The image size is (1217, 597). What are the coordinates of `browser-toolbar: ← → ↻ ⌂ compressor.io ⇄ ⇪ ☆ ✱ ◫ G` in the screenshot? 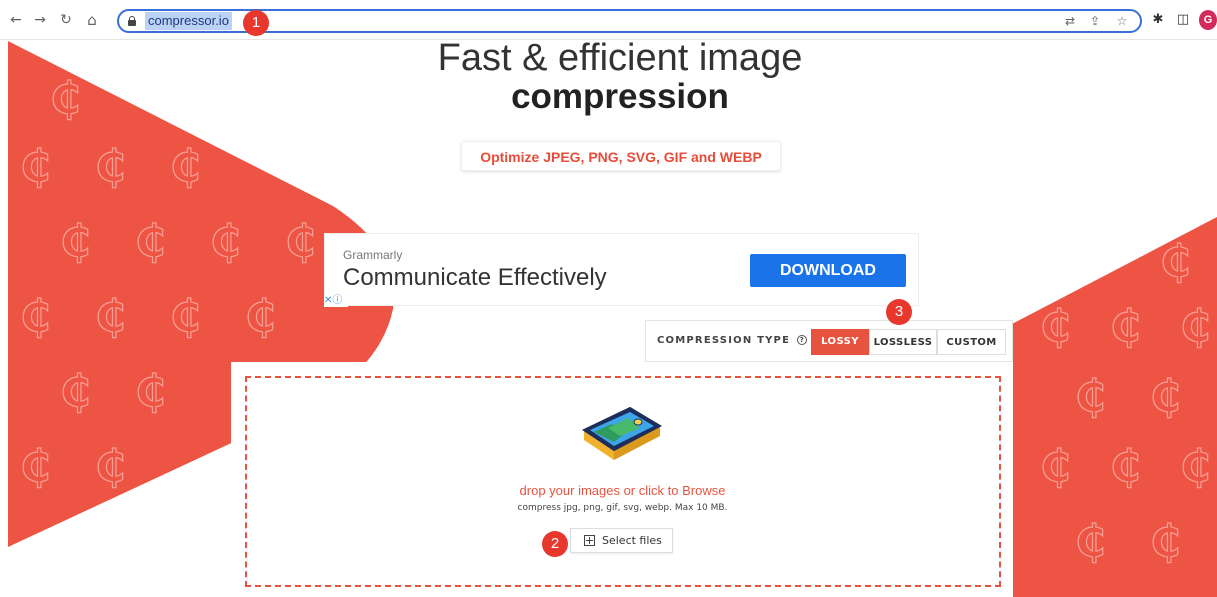 It's located at (608, 20).